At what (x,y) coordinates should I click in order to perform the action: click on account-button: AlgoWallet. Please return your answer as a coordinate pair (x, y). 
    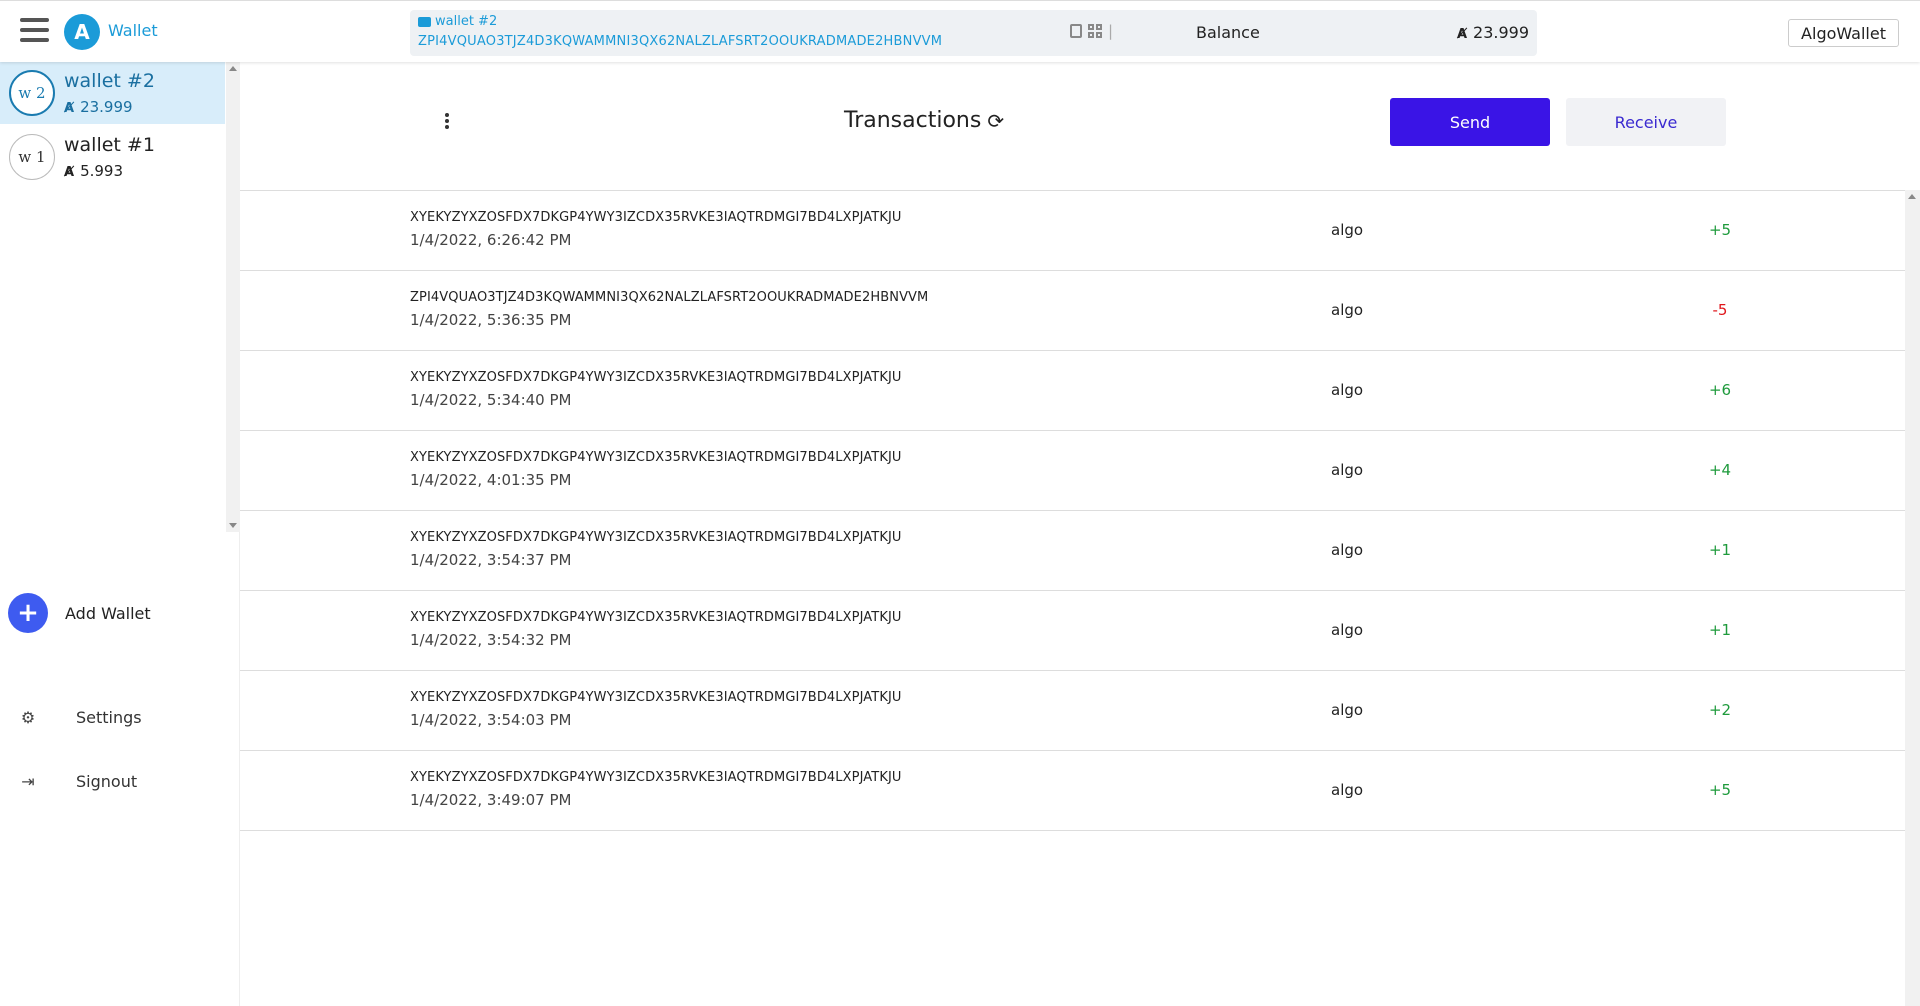
    Looking at the image, I should click on (1843, 33).